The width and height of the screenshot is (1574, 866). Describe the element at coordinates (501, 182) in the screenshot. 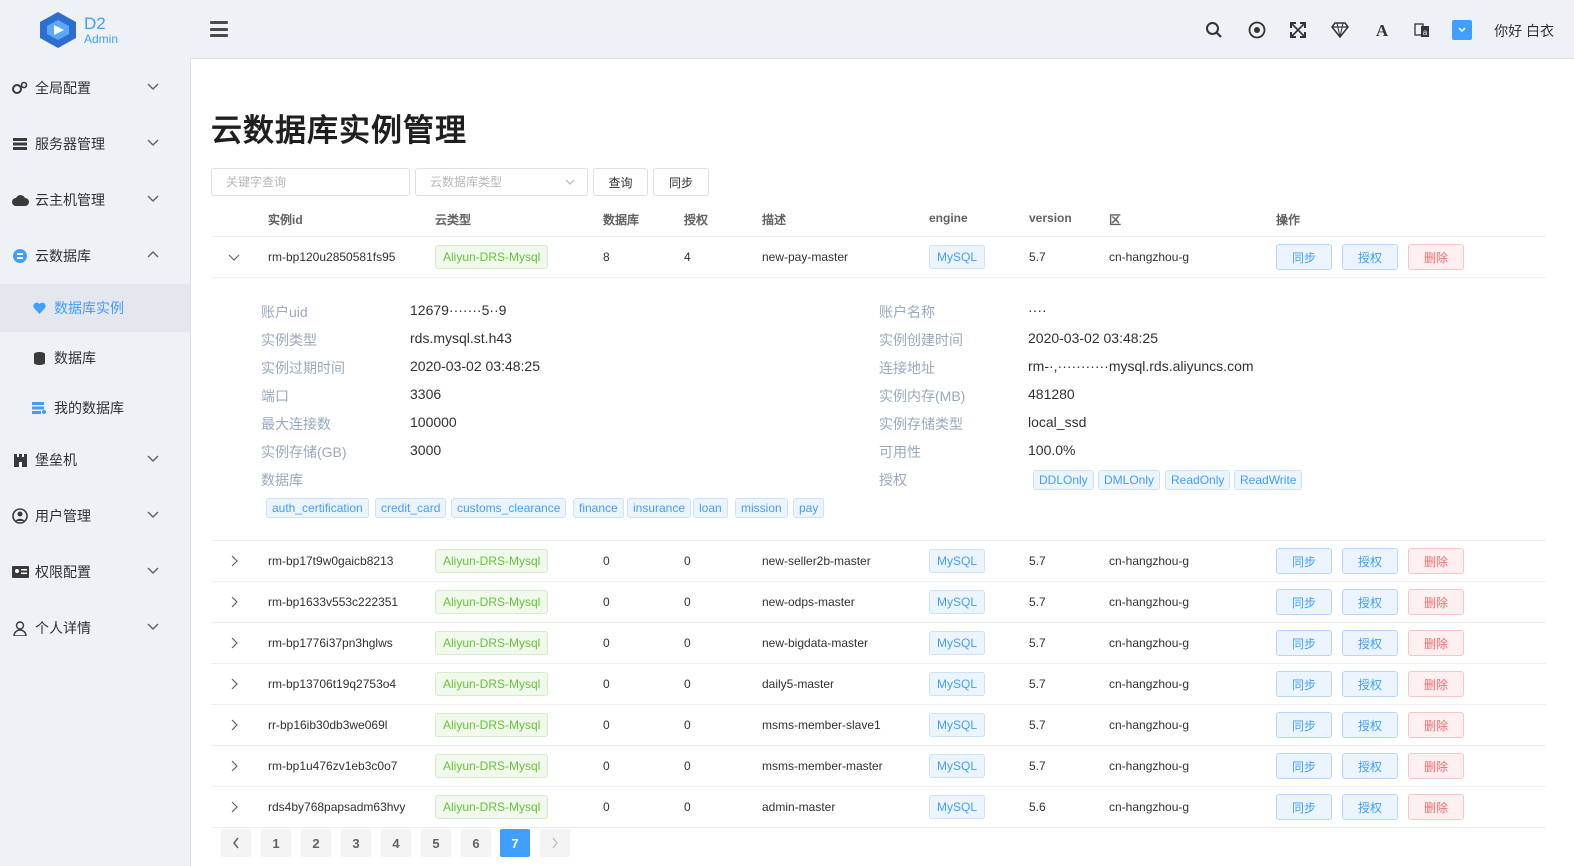

I see `db-type-select: 云数据库类型` at that location.